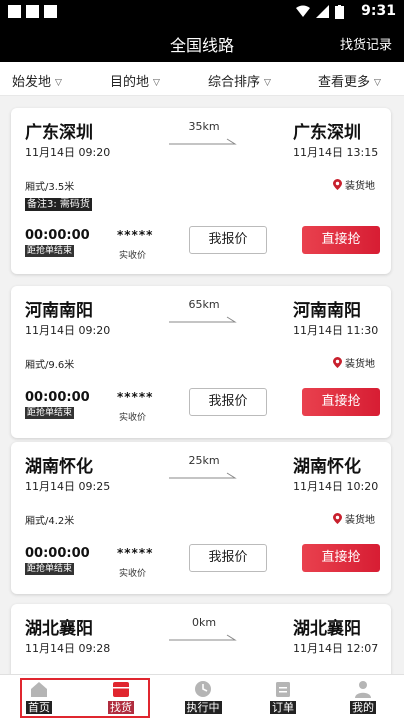 Image resolution: width=404 pixels, height=720 pixels. I want to click on origin-city: 湖北襄阳, so click(59, 629).